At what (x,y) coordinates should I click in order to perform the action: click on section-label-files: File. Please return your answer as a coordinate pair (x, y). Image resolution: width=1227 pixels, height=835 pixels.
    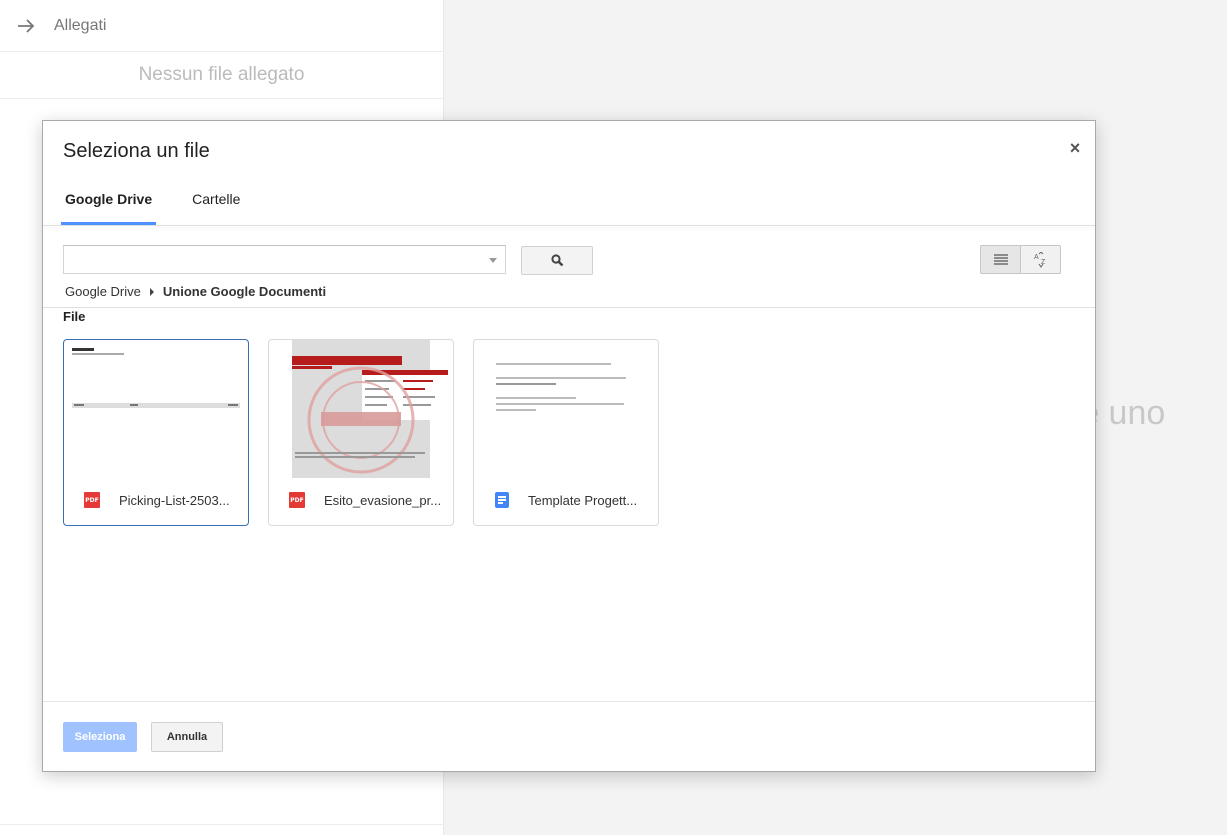
    Looking at the image, I should click on (74, 316).